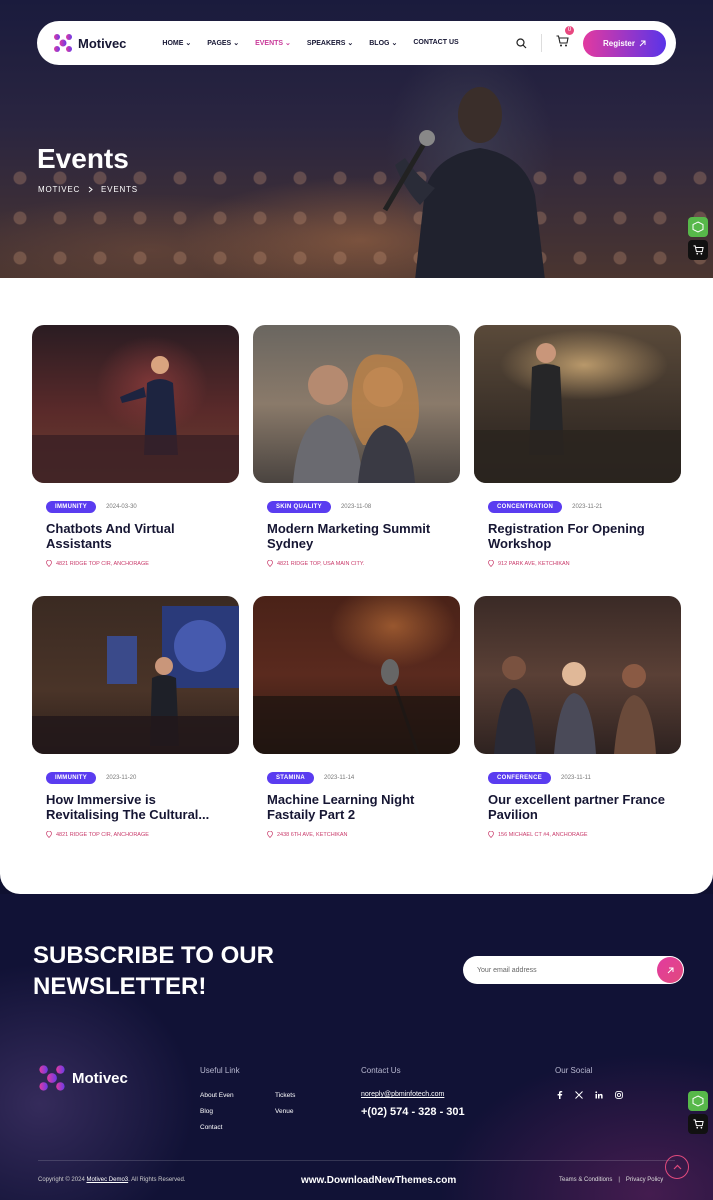 Image resolution: width=713 pixels, height=1200 pixels. I want to click on menu-item-home: HOME ⌄, so click(176, 43).